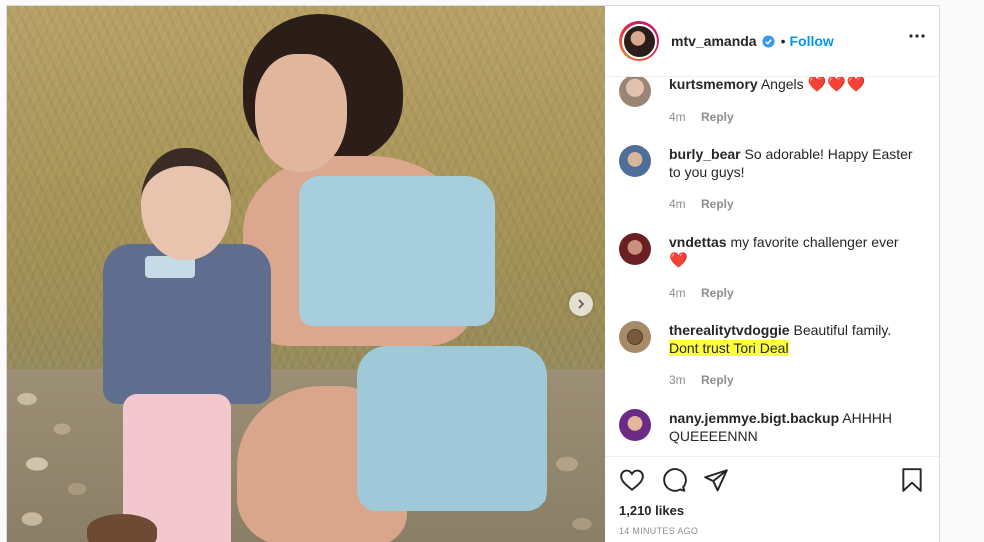 This screenshot has width=984, height=542. I want to click on woman-face, so click(301, 113).